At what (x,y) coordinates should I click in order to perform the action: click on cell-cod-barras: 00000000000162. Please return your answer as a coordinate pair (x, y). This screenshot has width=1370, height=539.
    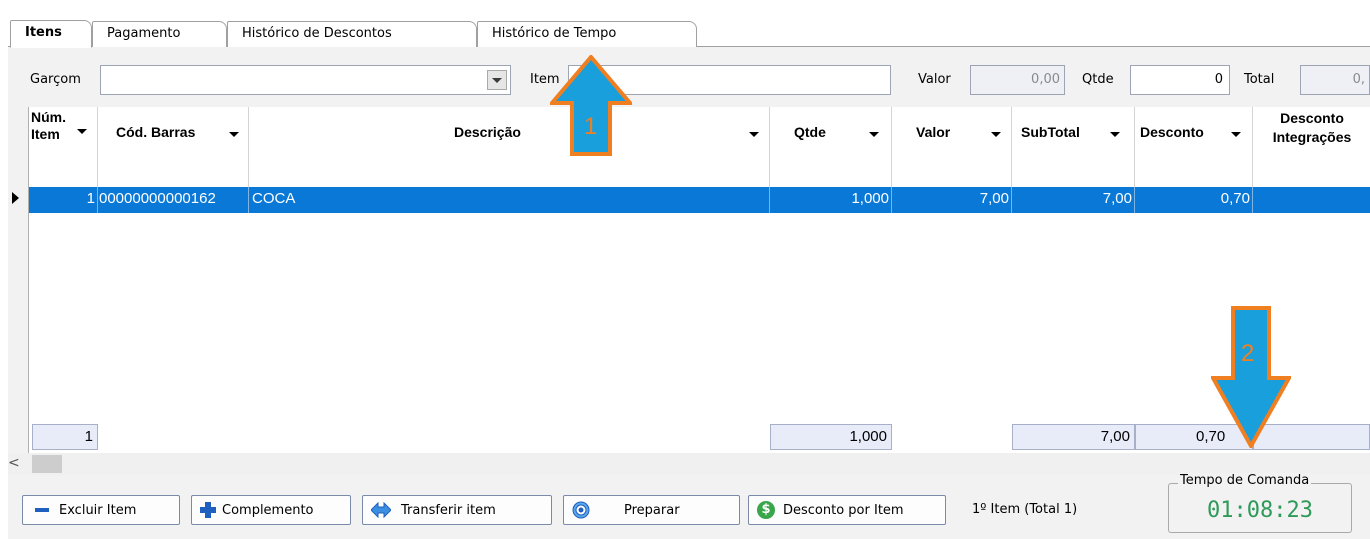
    Looking at the image, I should click on (173, 200).